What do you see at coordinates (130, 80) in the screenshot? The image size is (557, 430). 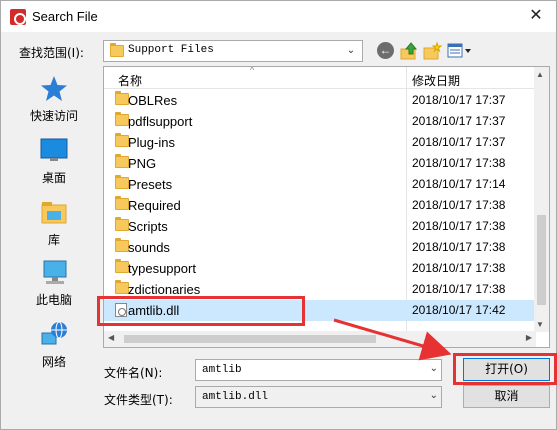 I see `column-name-header: 名称` at bounding box center [130, 80].